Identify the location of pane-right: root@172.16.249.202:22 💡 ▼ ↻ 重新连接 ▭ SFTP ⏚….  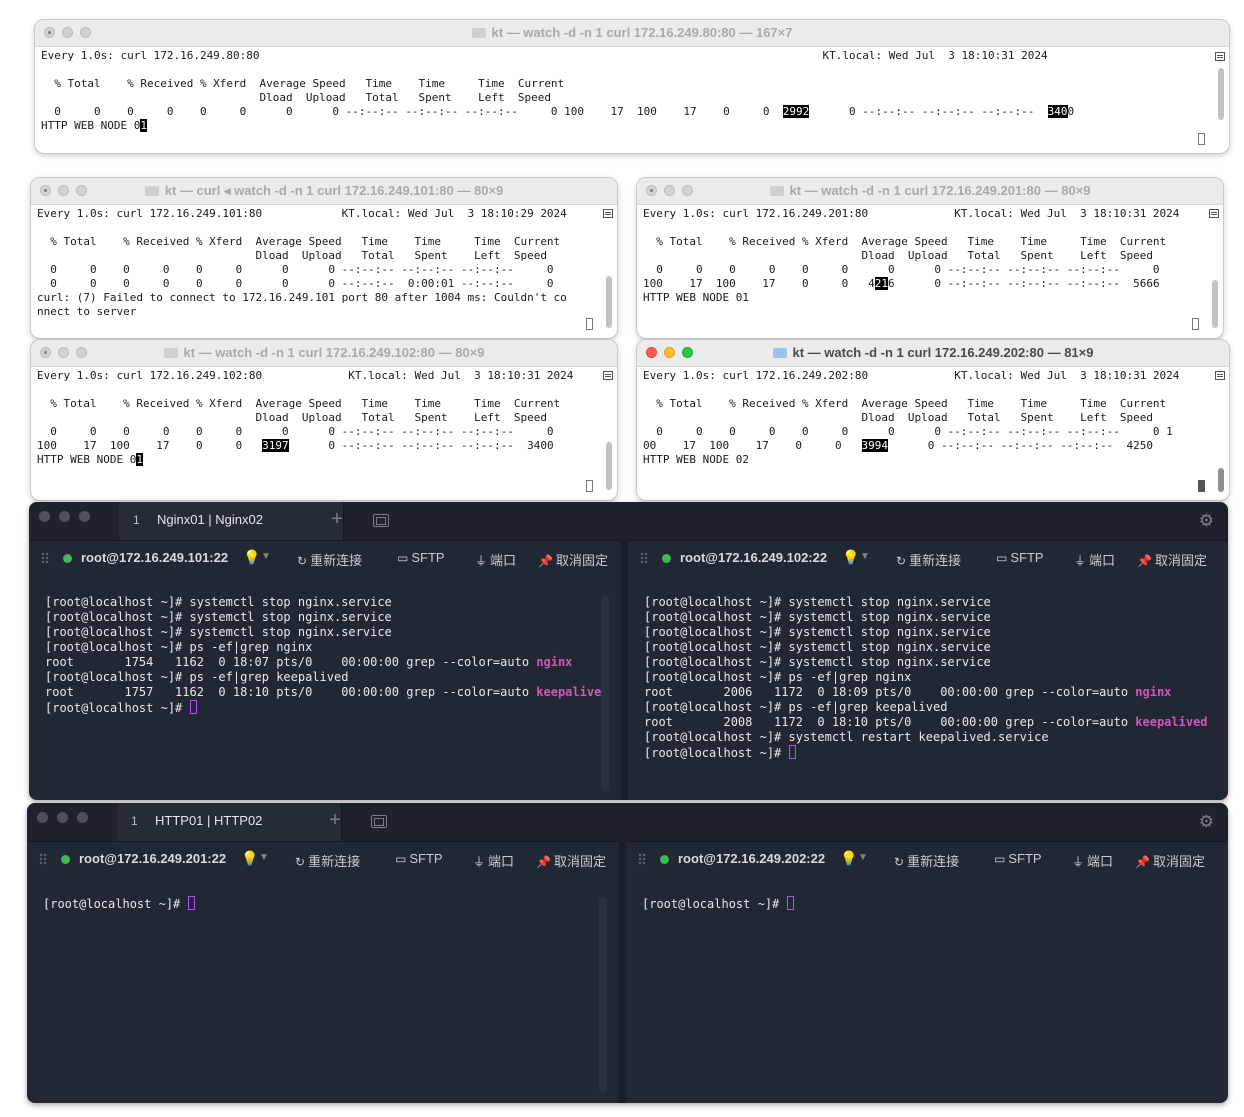
(927, 972).